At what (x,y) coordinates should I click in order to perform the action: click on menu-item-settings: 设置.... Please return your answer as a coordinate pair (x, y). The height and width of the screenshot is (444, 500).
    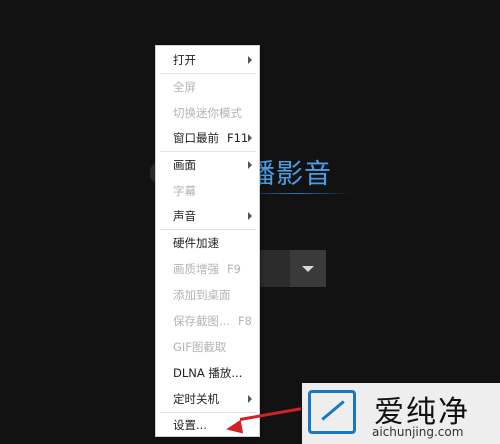
    Looking at the image, I should click on (207, 425).